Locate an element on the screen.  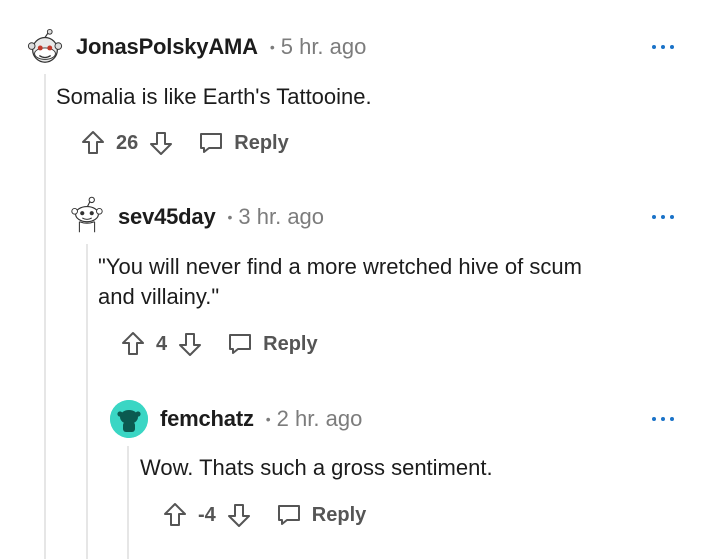
username: sev45day is located at coordinates (167, 217).